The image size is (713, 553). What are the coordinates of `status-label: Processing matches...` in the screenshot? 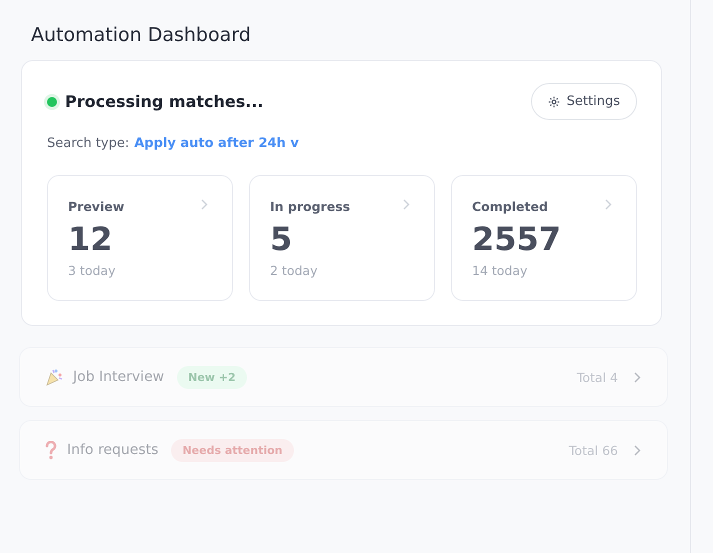 It's located at (164, 101).